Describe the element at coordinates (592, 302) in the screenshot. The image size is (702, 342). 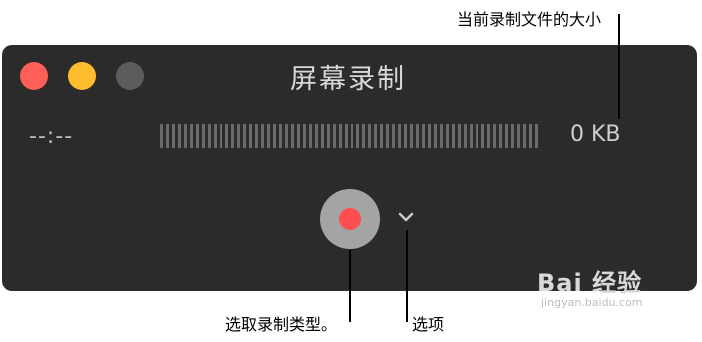
I see `watermark-sub: jingyan.baidu.com` at that location.